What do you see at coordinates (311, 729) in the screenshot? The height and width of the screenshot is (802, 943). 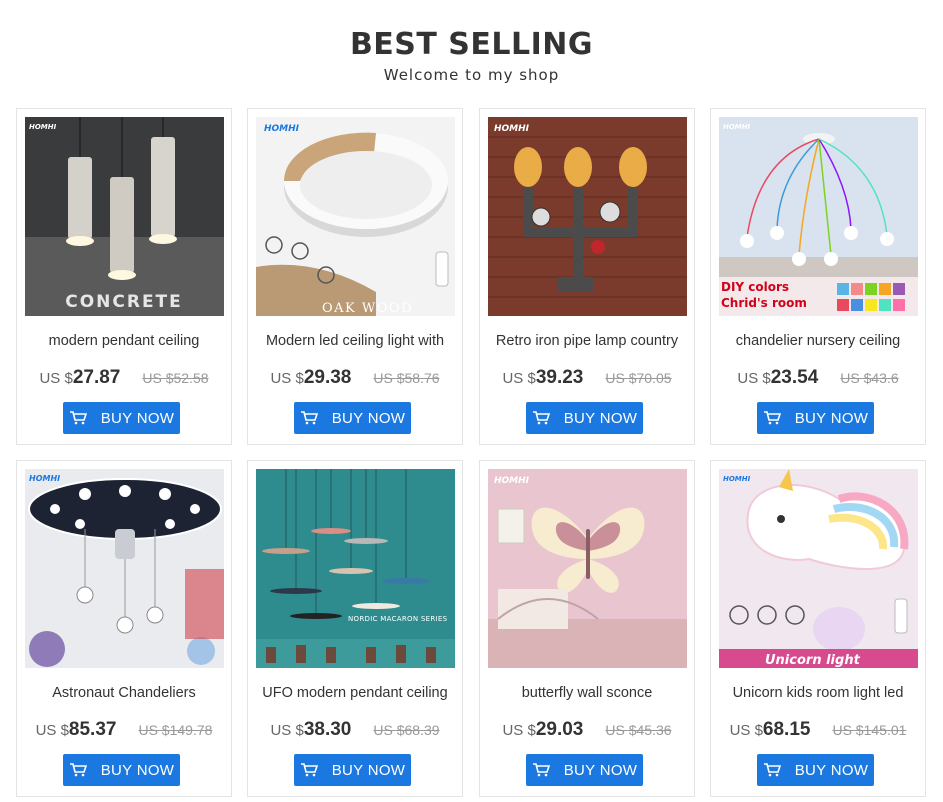 I see `current-price: US $38.30` at bounding box center [311, 729].